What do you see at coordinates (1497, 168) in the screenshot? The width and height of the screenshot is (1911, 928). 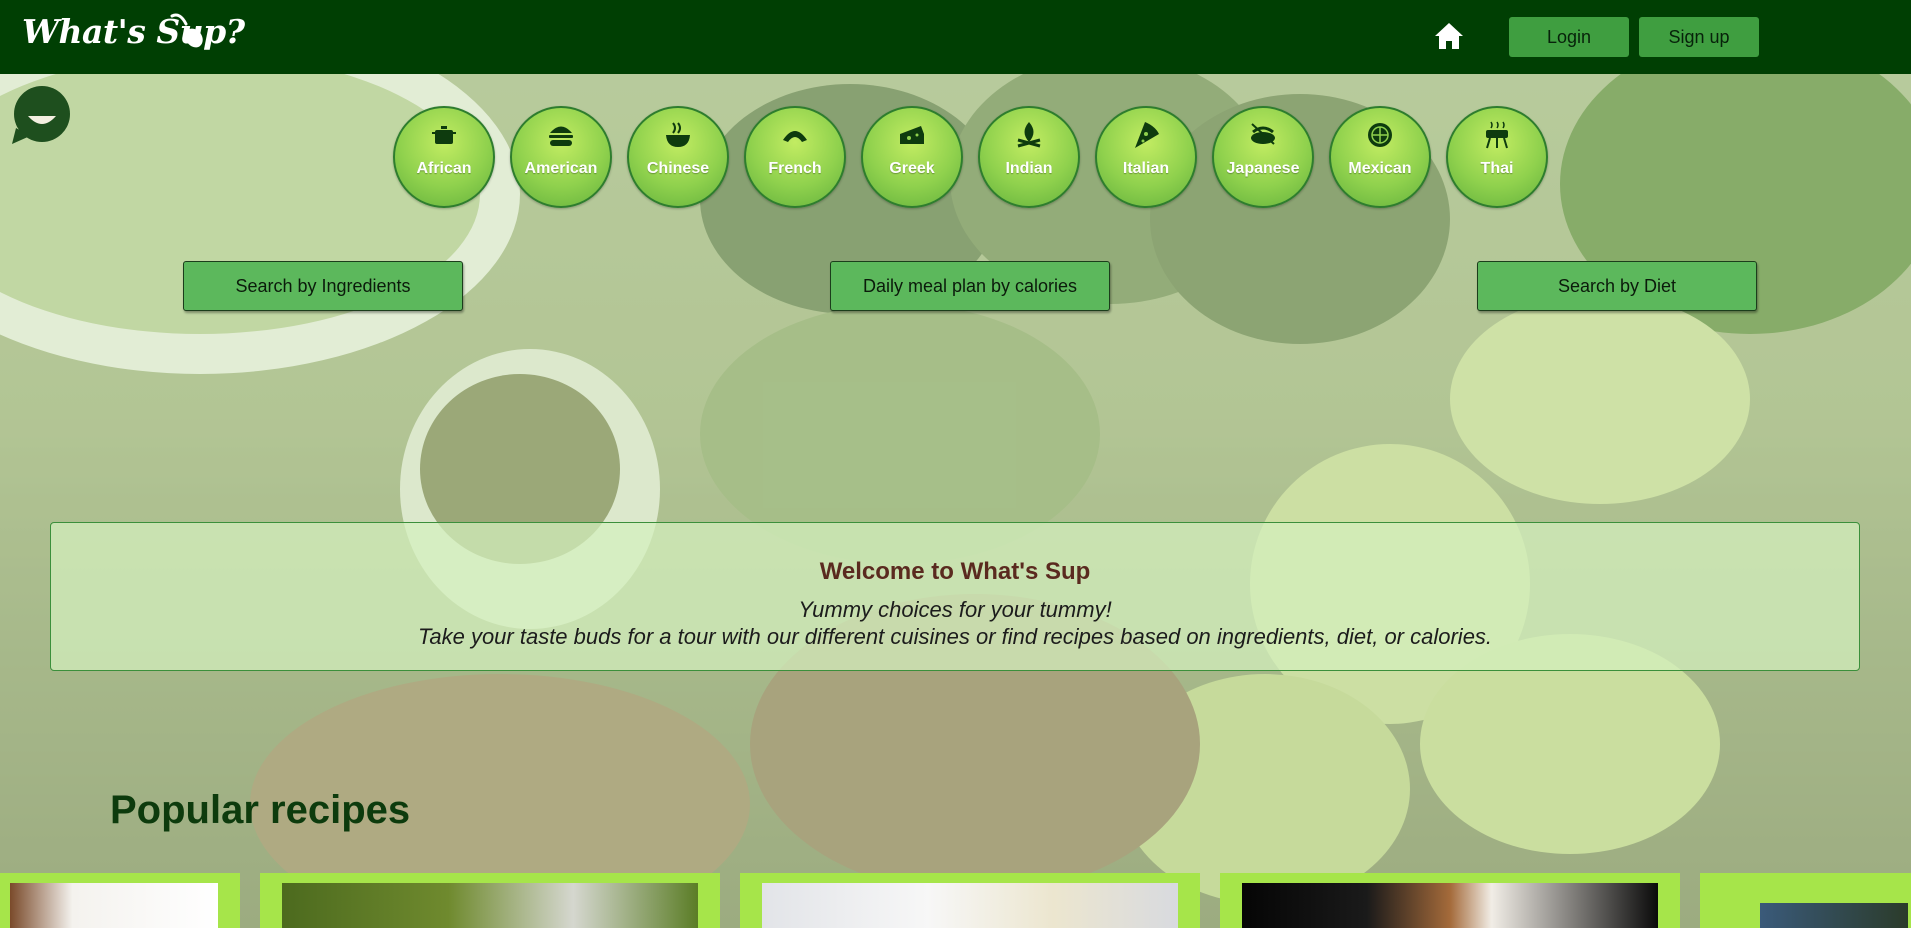 I see `cuisine-label: Thai` at bounding box center [1497, 168].